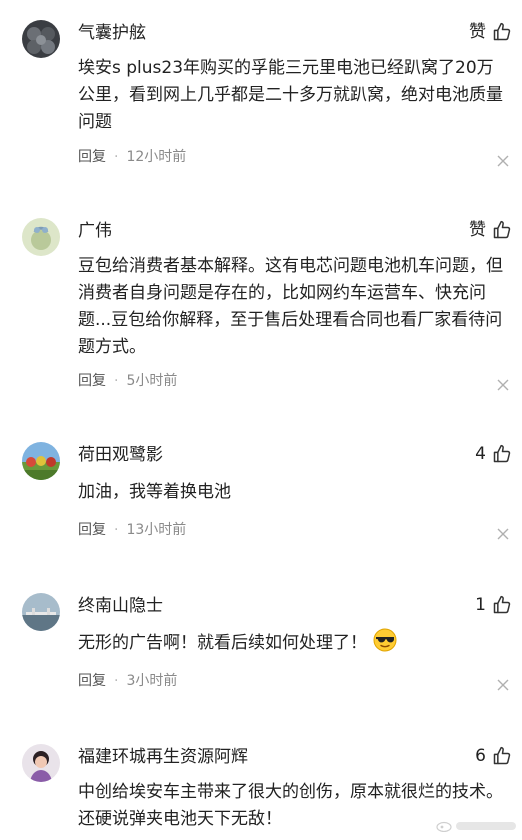  I want to click on comment-meta: 回复 · 12小时前, so click(132, 157).